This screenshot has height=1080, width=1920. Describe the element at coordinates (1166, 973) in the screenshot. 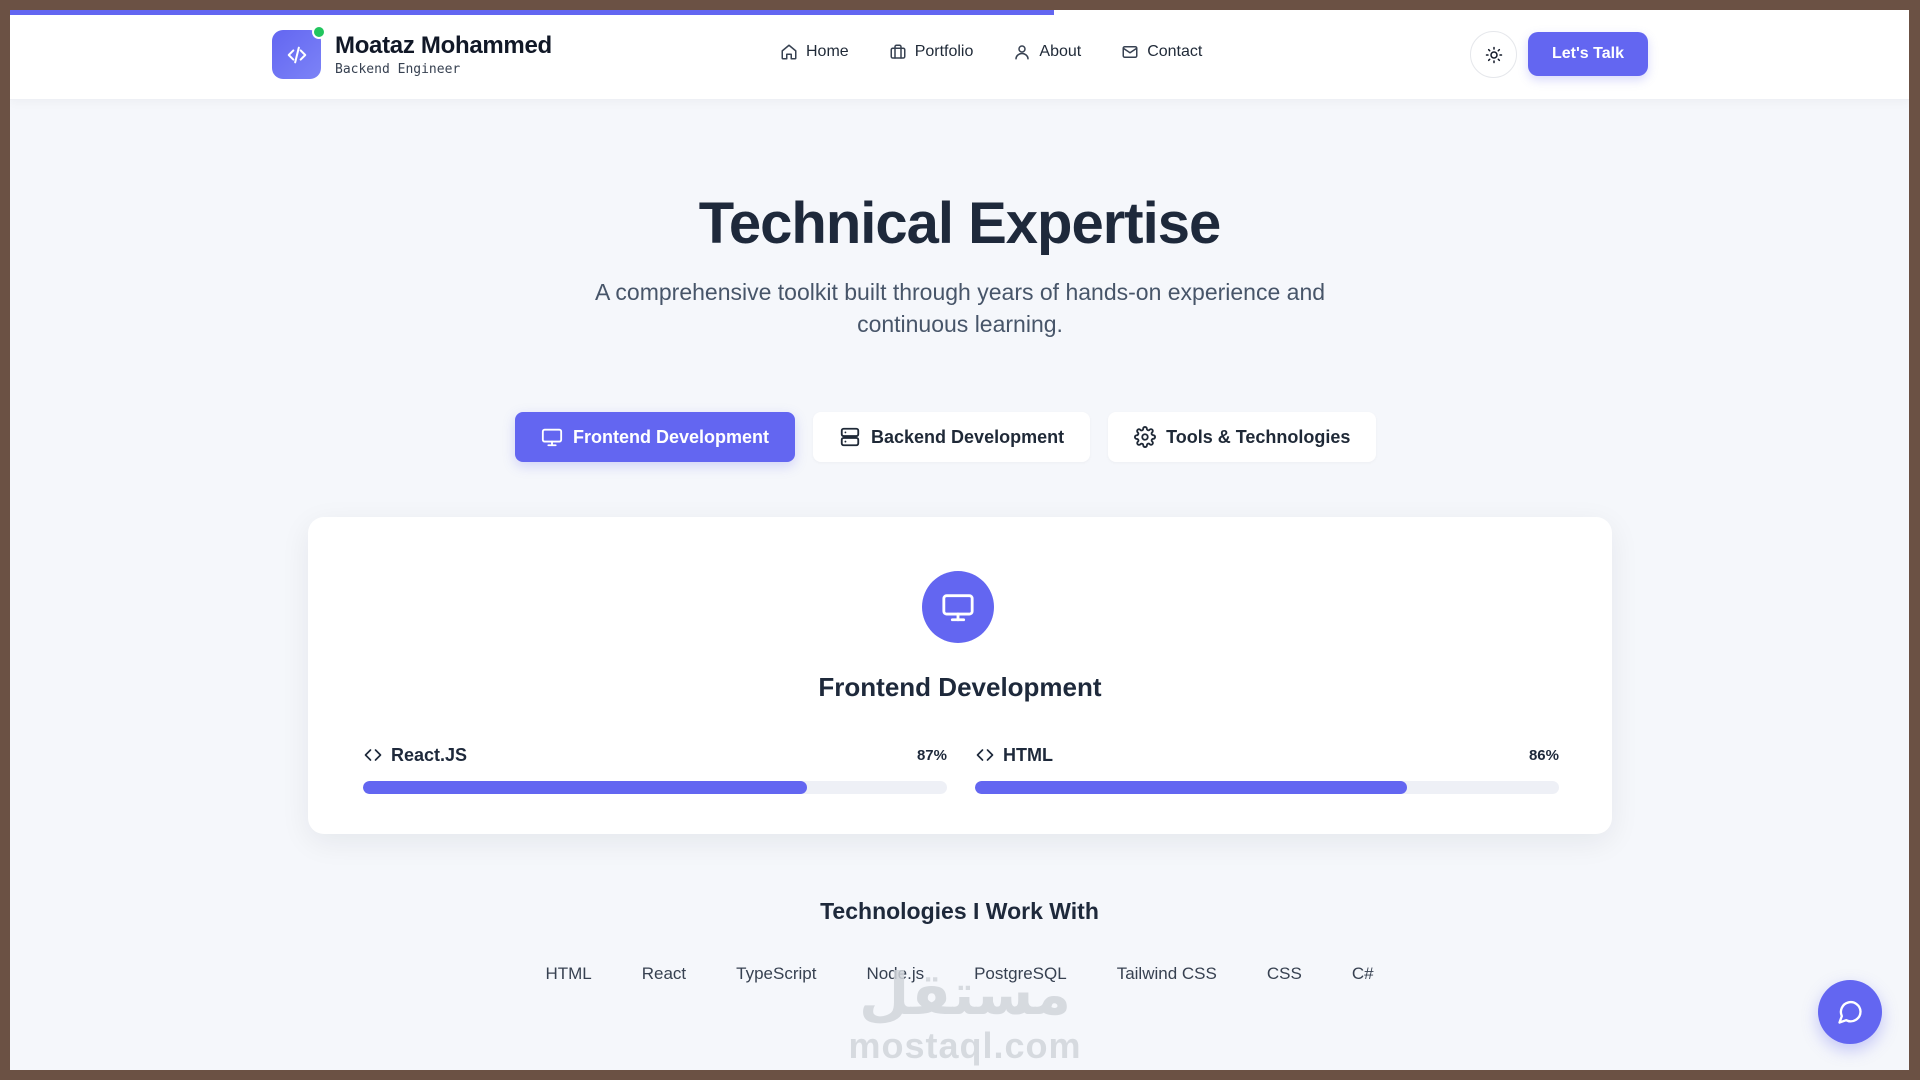

I see `tech-item: Tailwind CSS` at that location.